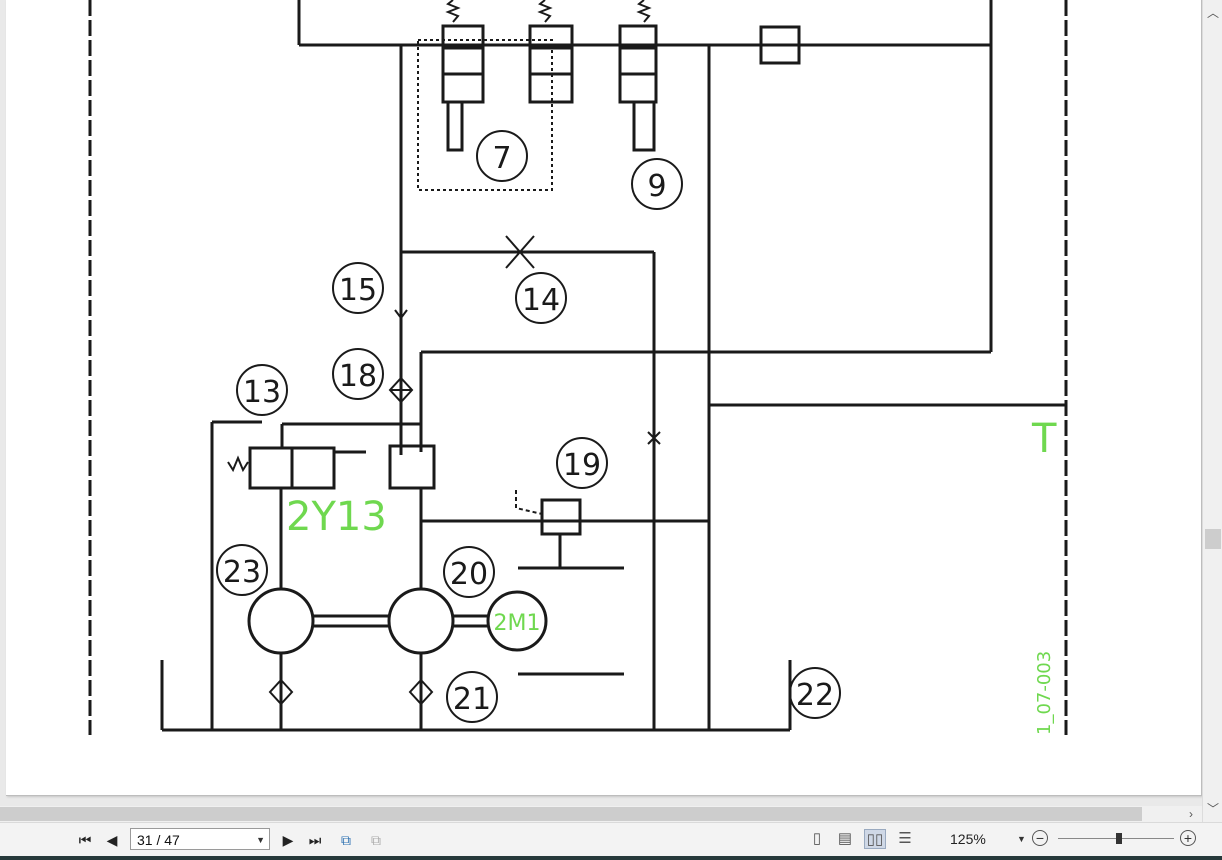  Describe the element at coordinates (815, 695) in the screenshot. I see `callout-22: 22` at that location.